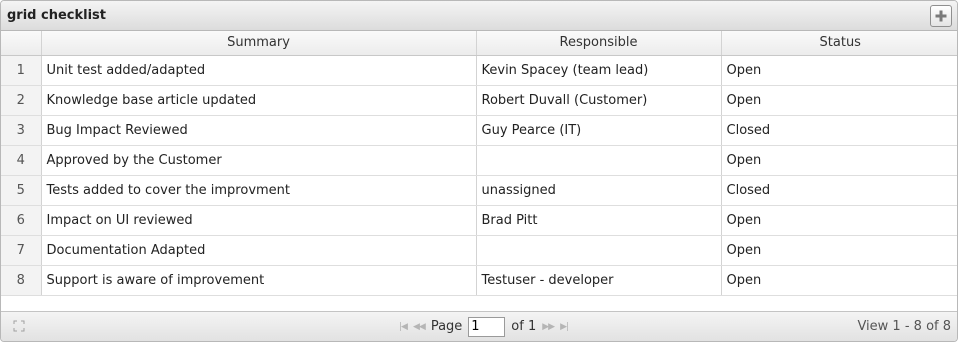 This screenshot has width=959, height=342. Describe the element at coordinates (259, 190) in the screenshot. I see `summary-cell: Tests added to cover the improvment` at that location.